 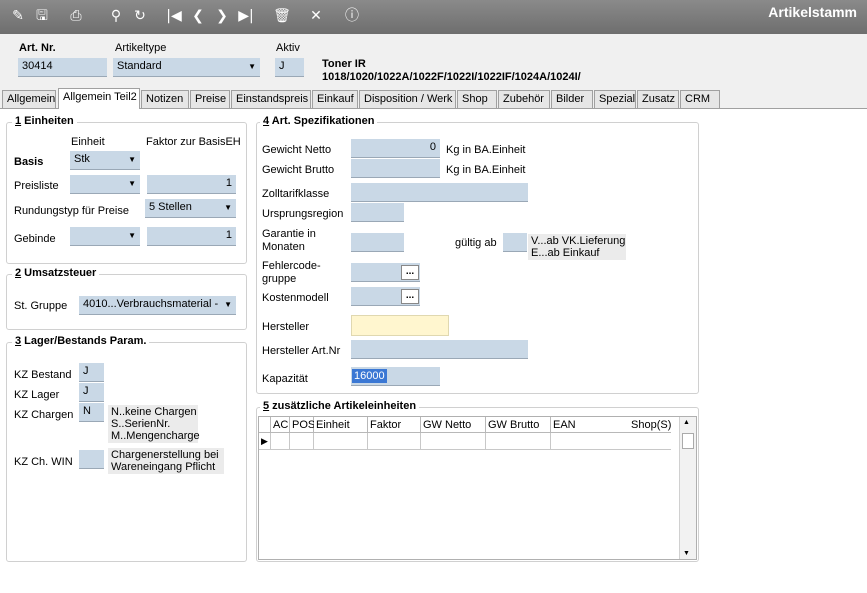 What do you see at coordinates (193, 142) in the screenshot?
I see `faktor-column-label: Faktor zur BasisEH` at bounding box center [193, 142].